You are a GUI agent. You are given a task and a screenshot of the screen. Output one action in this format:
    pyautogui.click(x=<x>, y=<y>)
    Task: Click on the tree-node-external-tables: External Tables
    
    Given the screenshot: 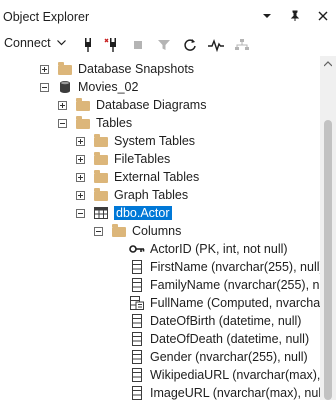 What is the action you would take?
    pyautogui.click(x=137, y=177)
    